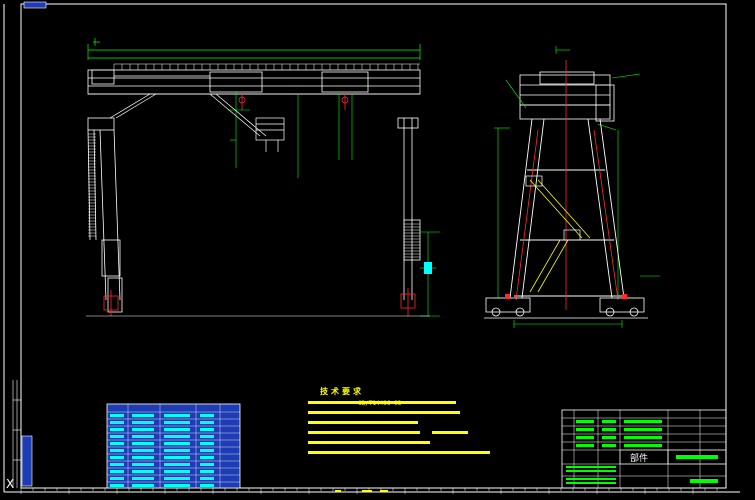 This screenshot has height=500, width=755. Describe the element at coordinates (408, 302) in the screenshot. I see `right-leg-base` at that location.